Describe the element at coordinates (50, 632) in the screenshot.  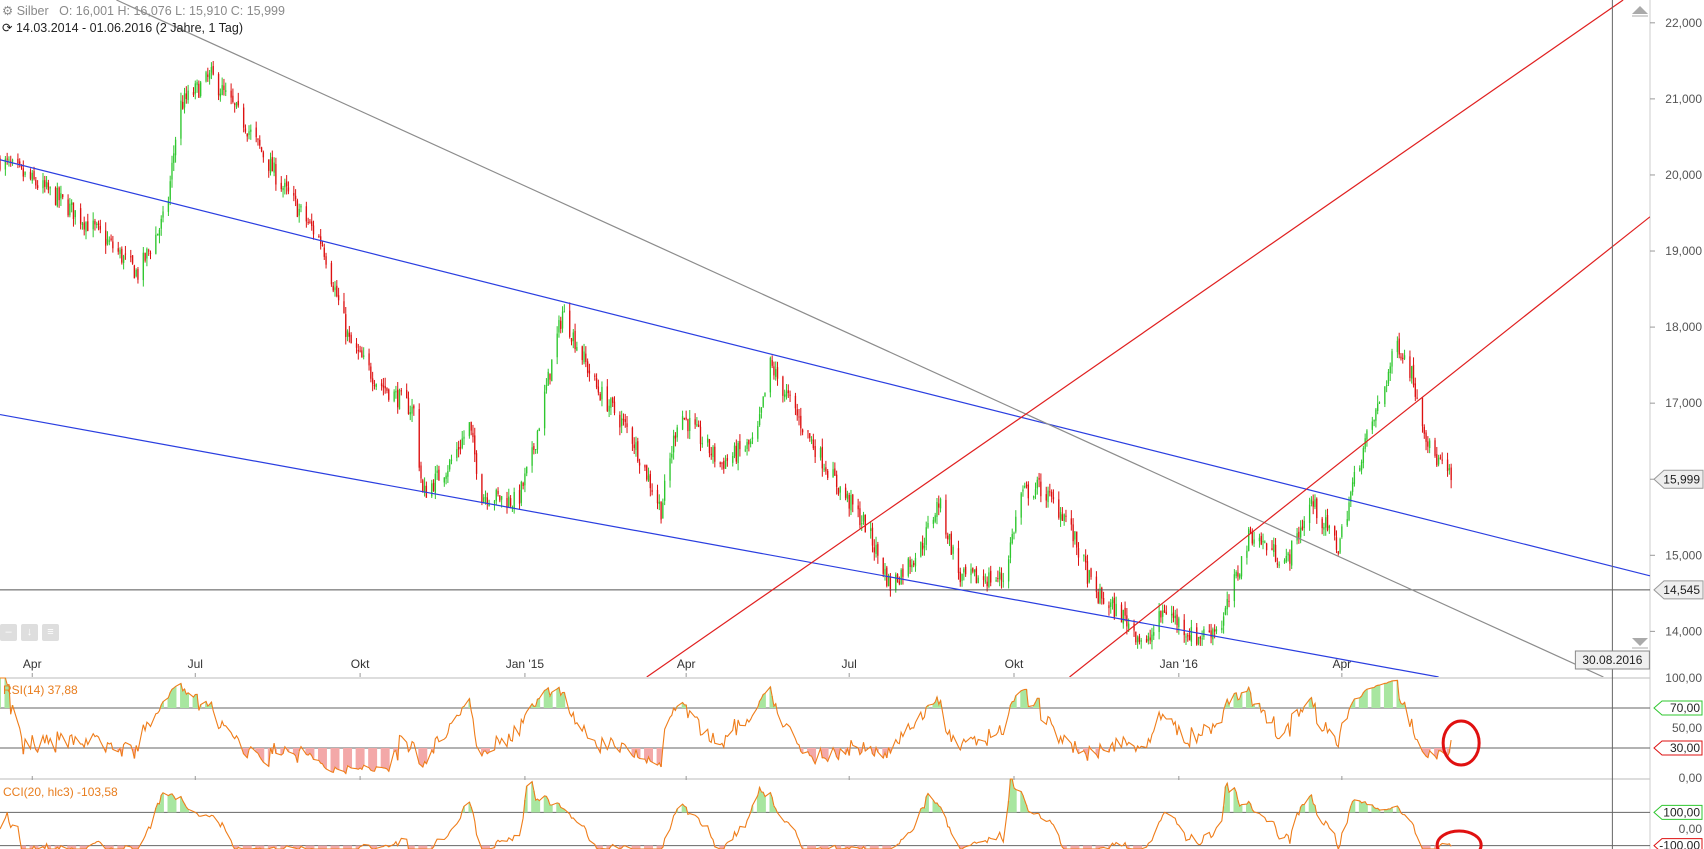
I see `menu-icon: ≡` at that location.